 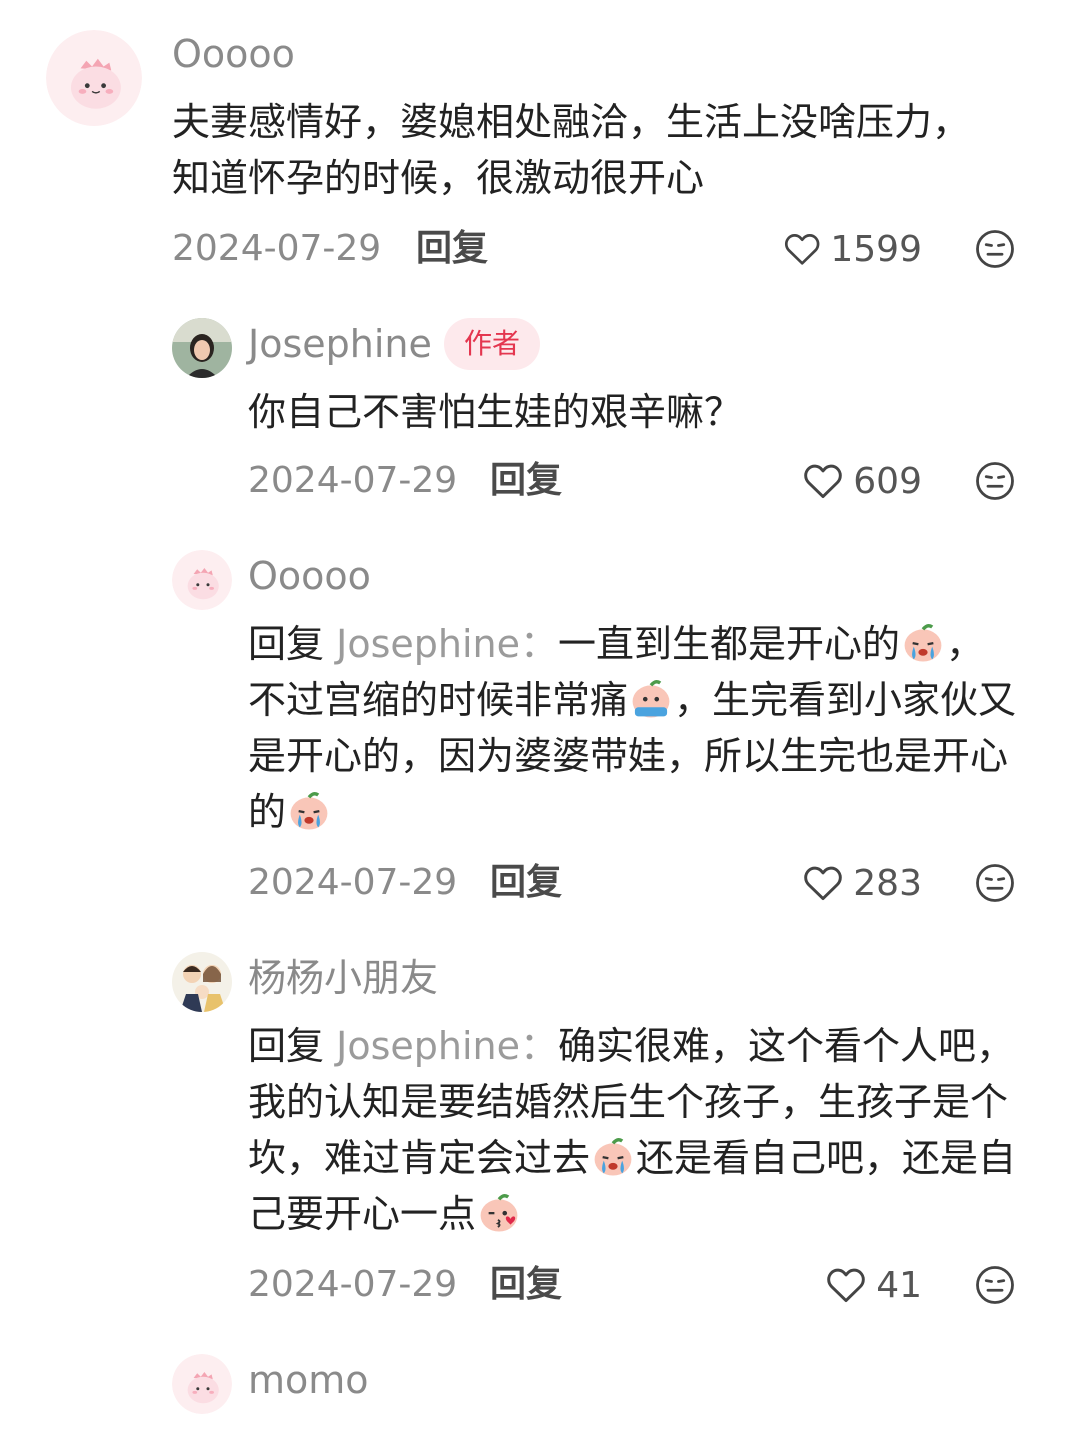 I want to click on username: momo, so click(x=308, y=1380).